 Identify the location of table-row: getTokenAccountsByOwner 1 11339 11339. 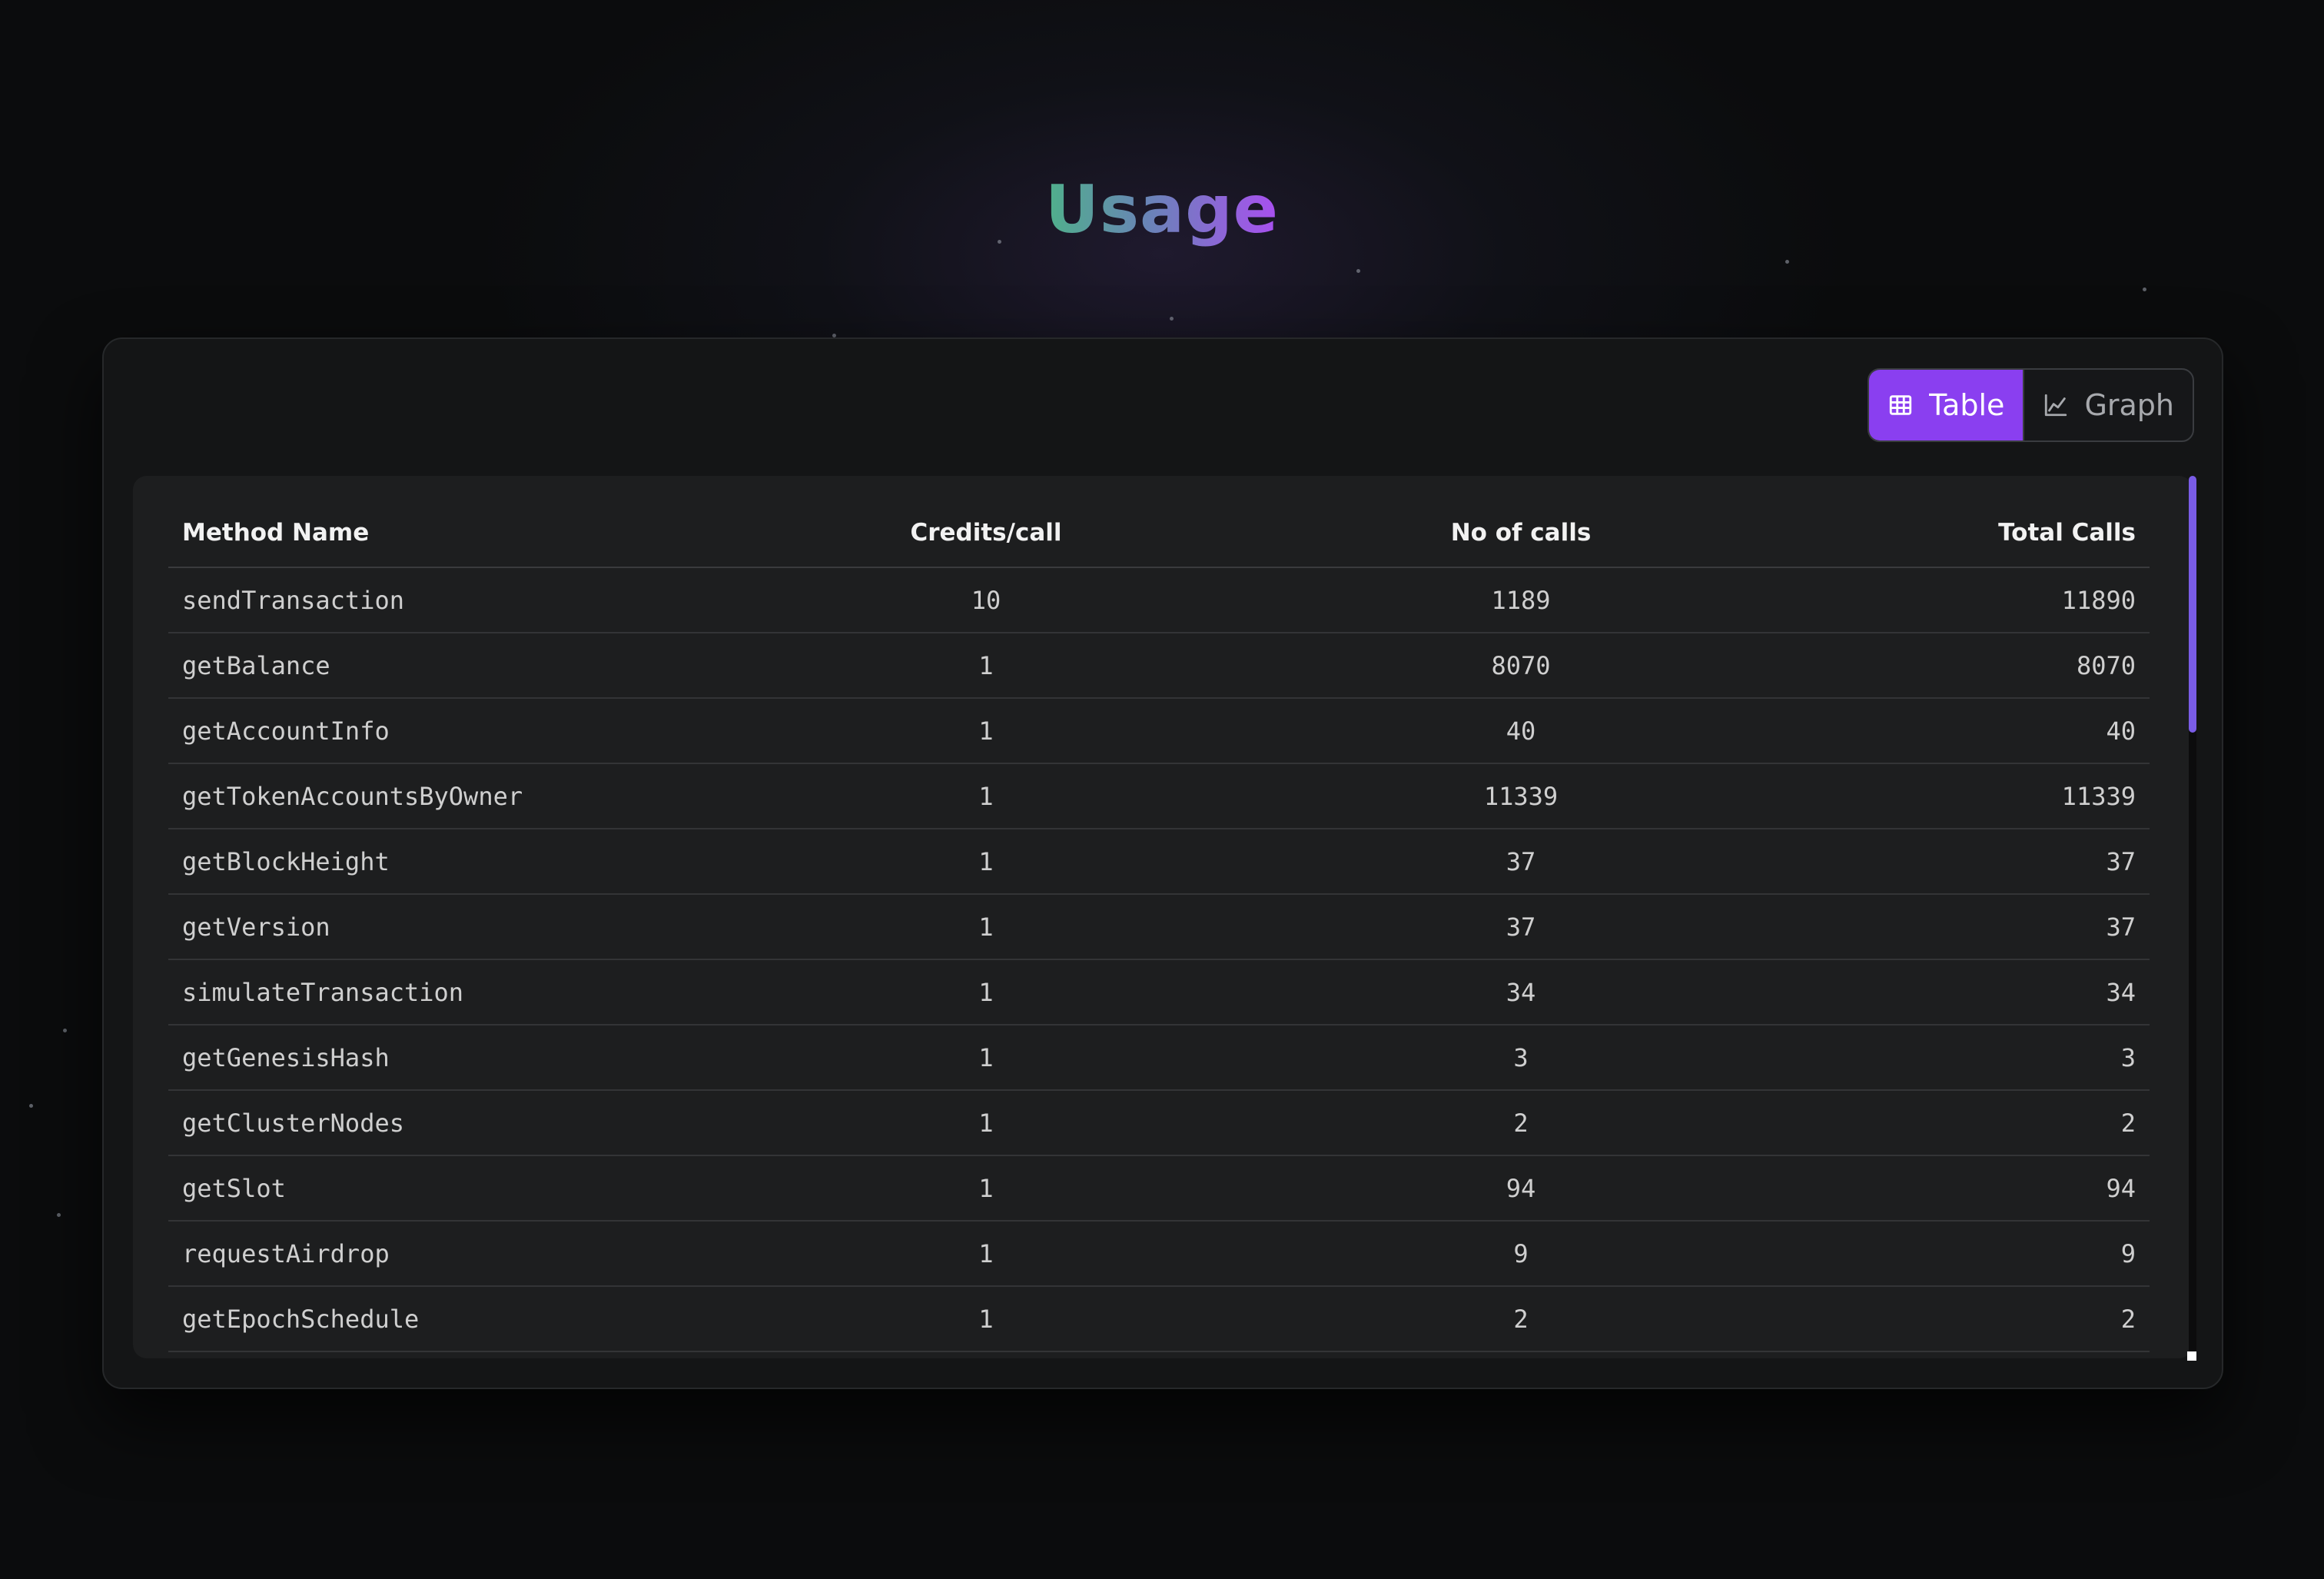
(1159, 796).